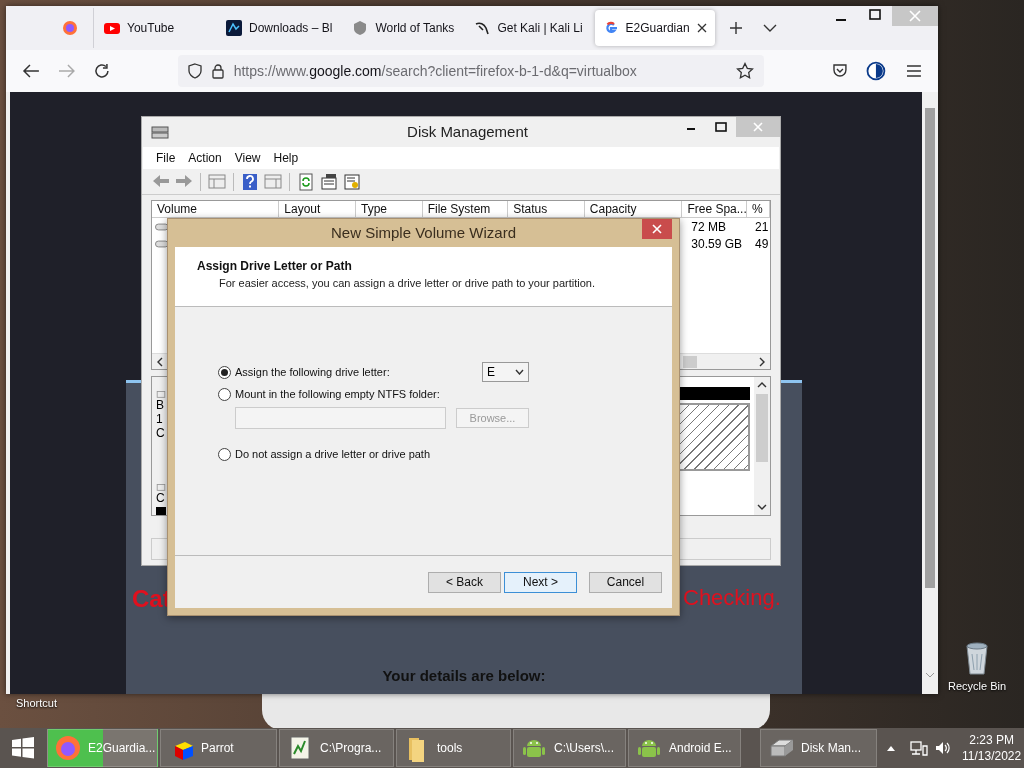 This screenshot has width=1024, height=768. Describe the element at coordinates (329, 181) in the screenshot. I see `properties-icon` at that location.